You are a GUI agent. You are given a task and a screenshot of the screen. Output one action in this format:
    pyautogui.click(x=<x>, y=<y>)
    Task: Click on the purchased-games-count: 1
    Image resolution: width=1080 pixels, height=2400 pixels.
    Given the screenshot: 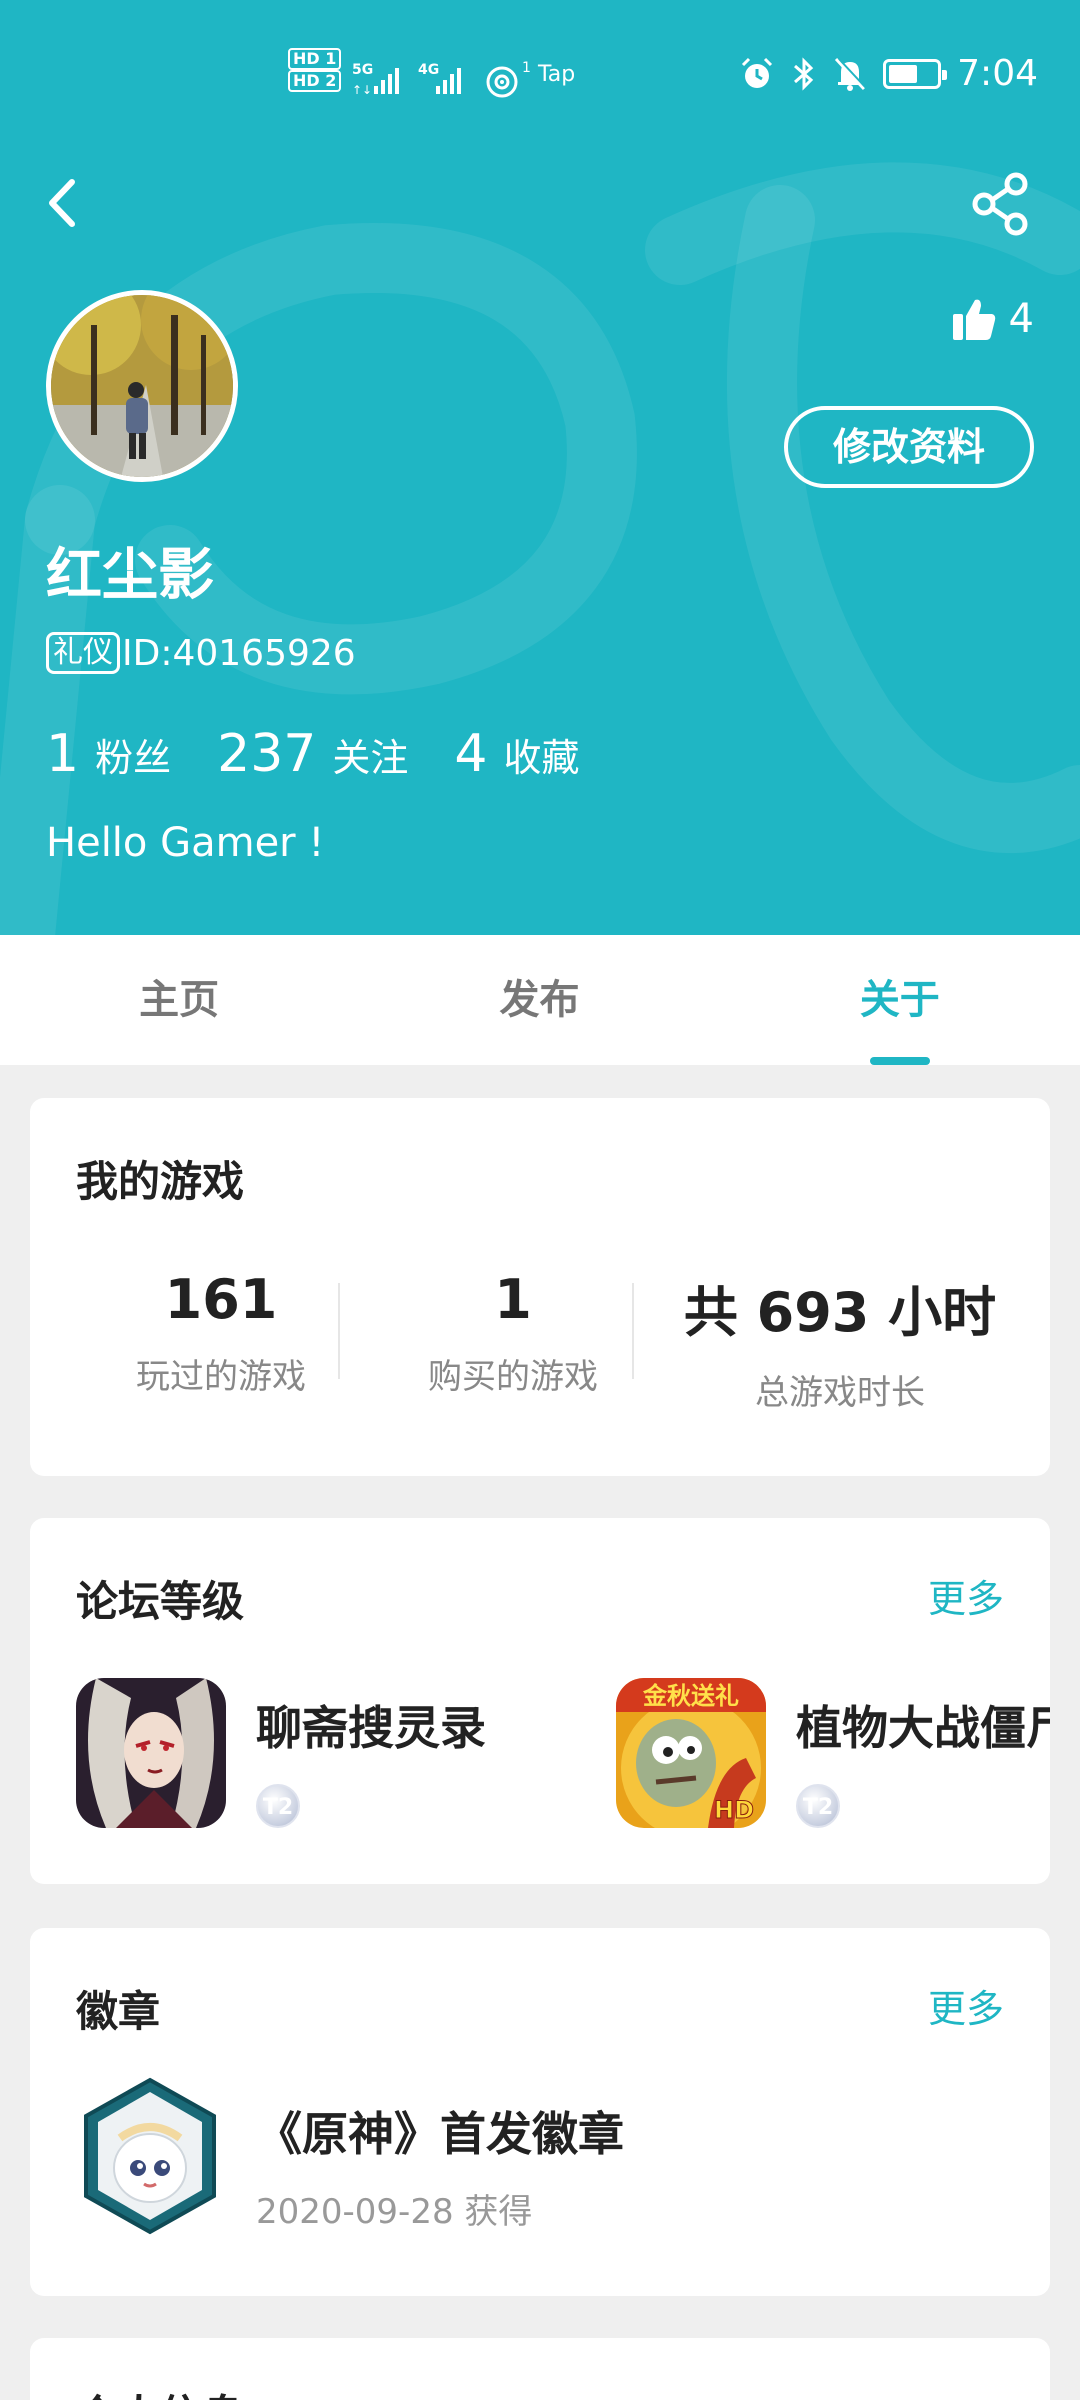 What is the action you would take?
    pyautogui.click(x=513, y=1299)
    